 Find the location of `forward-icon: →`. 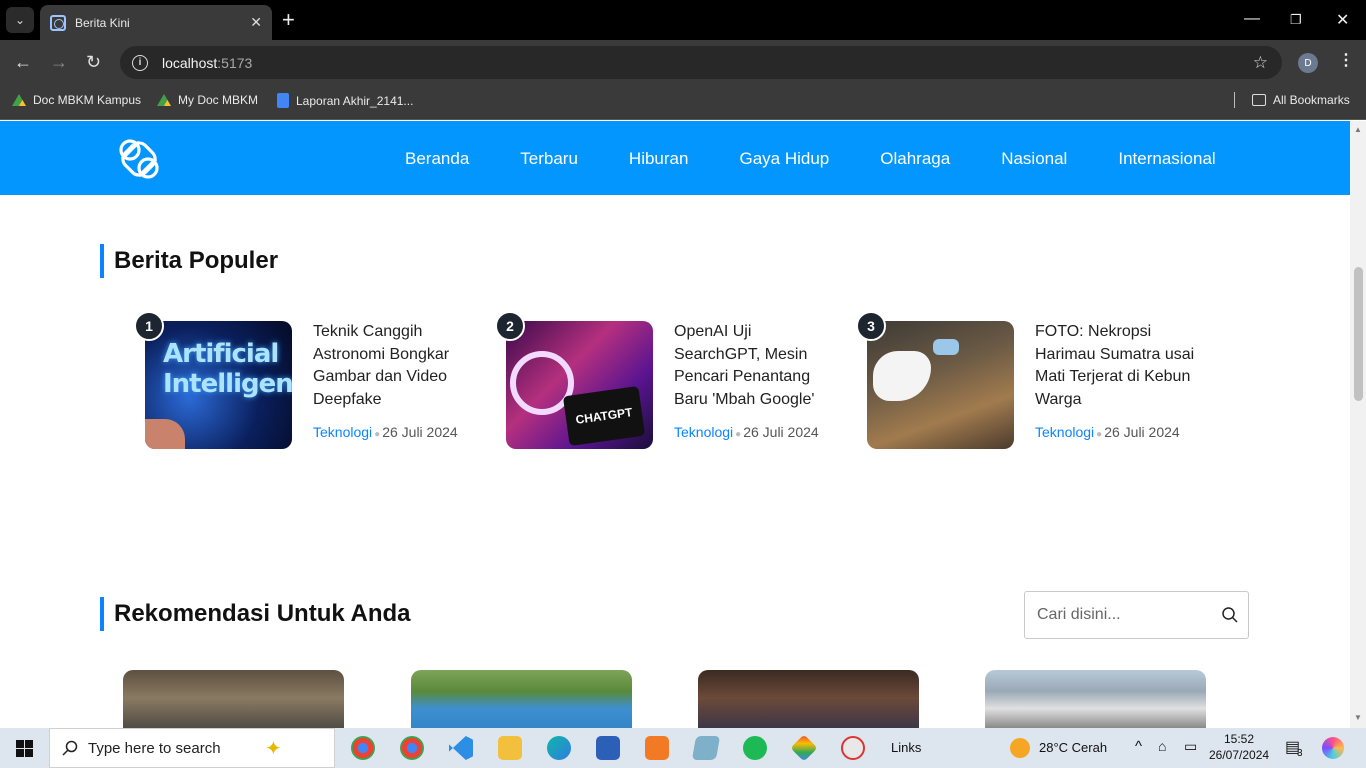

forward-icon: → is located at coordinates (59, 62).